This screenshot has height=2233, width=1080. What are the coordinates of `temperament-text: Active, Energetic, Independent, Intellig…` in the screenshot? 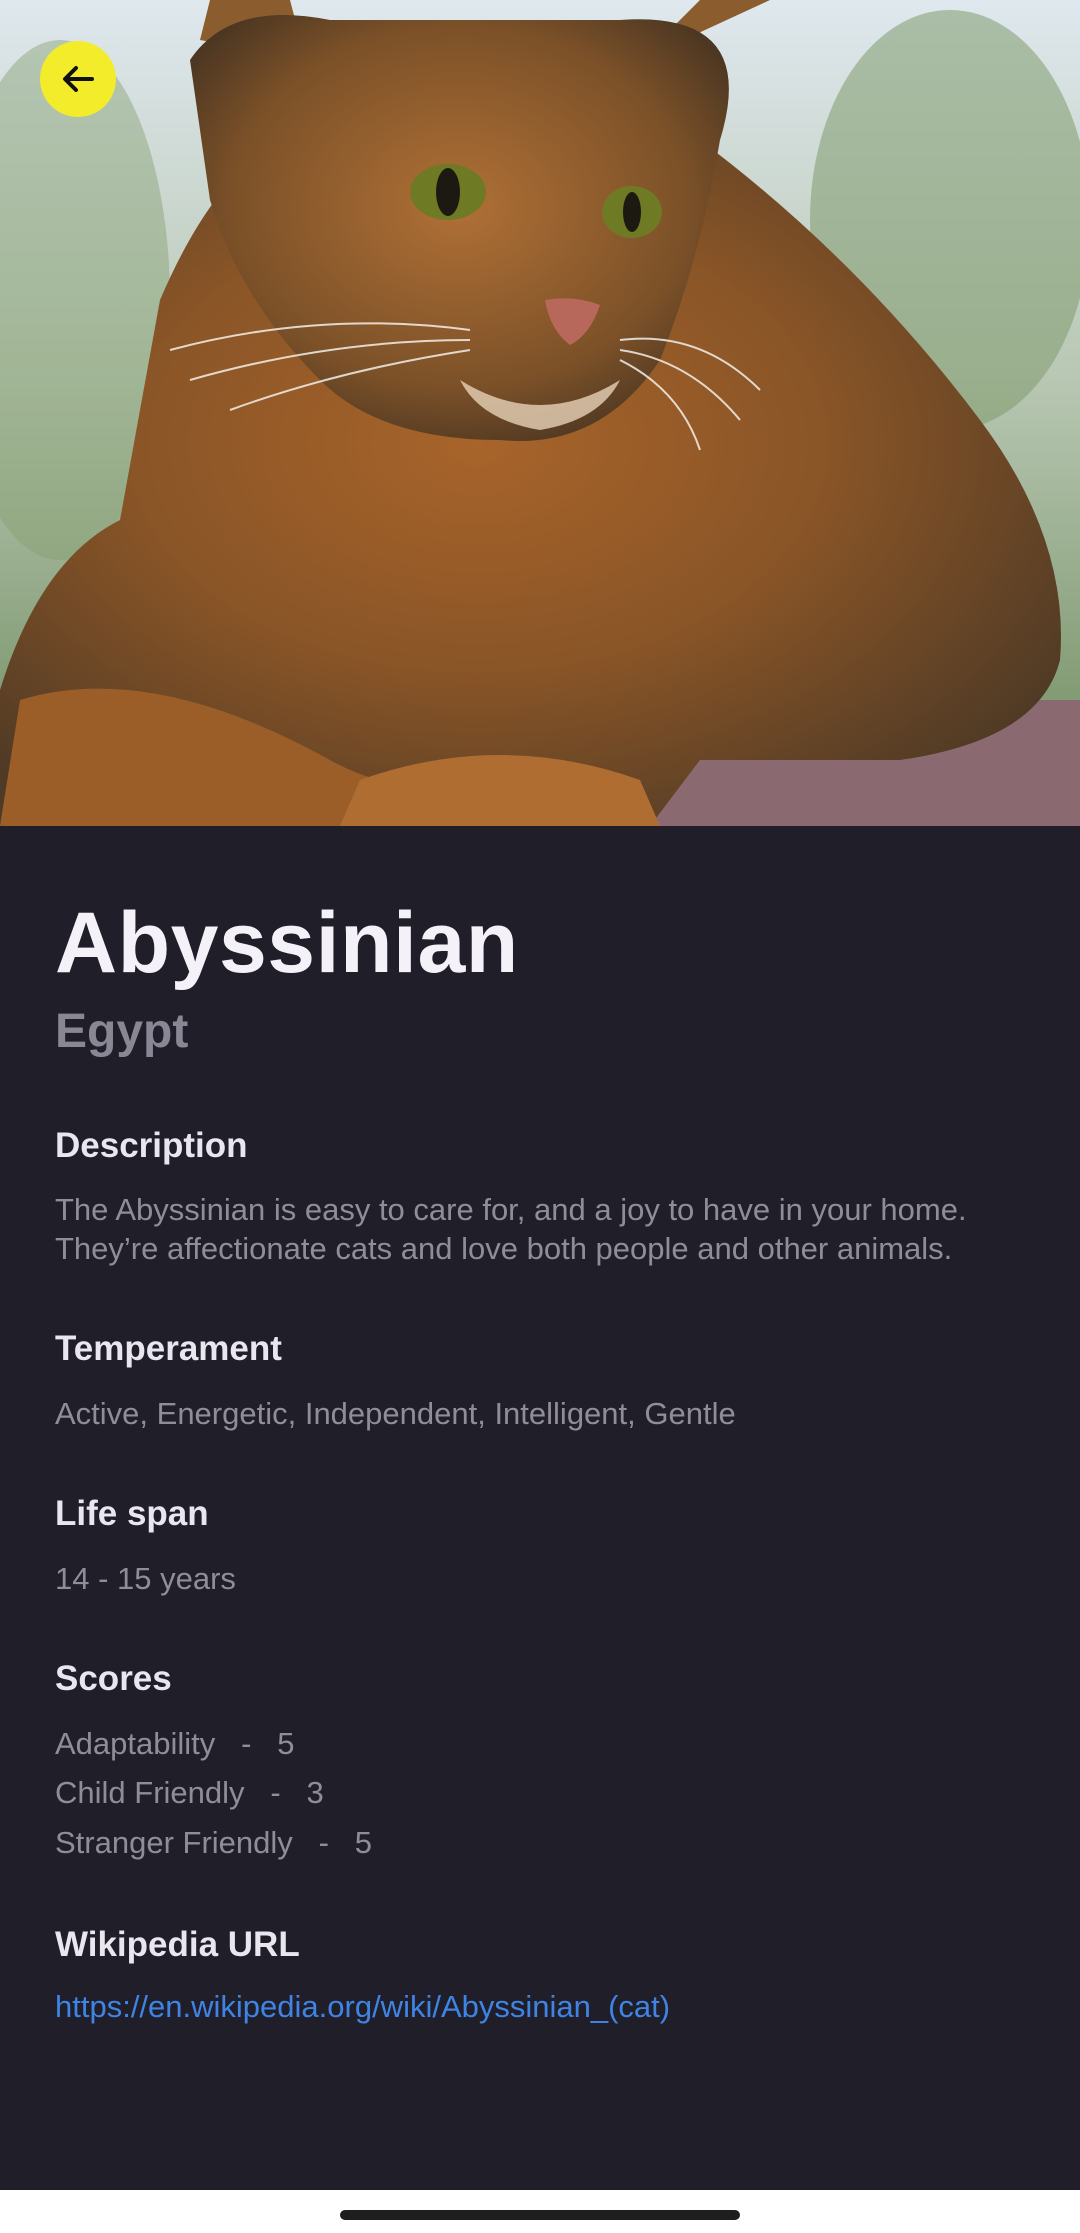 It's located at (395, 1413).